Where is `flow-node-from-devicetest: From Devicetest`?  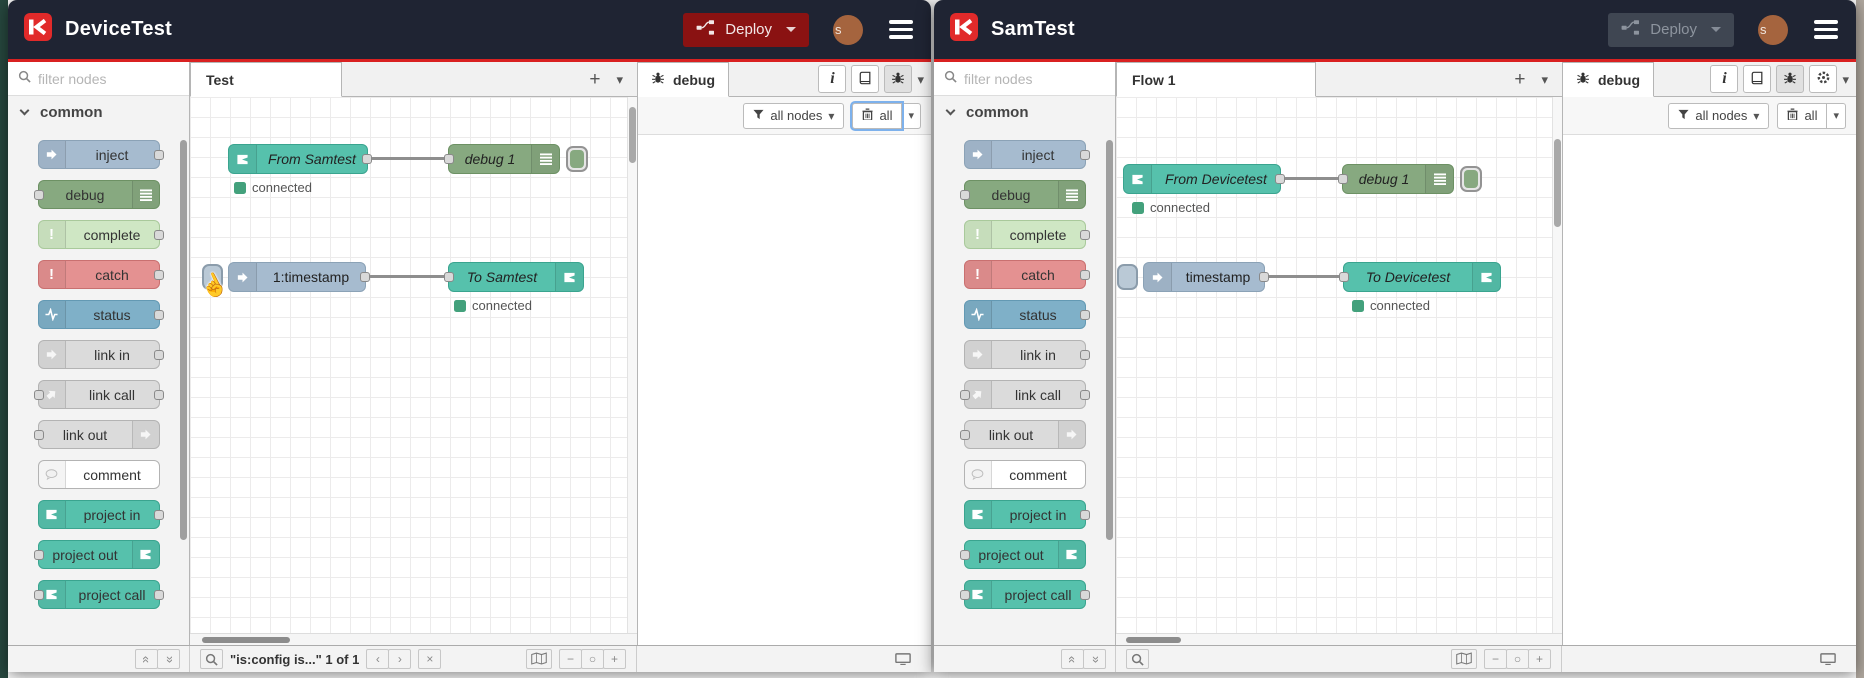
flow-node-from-devicetest: From Devicetest is located at coordinates (1204, 179).